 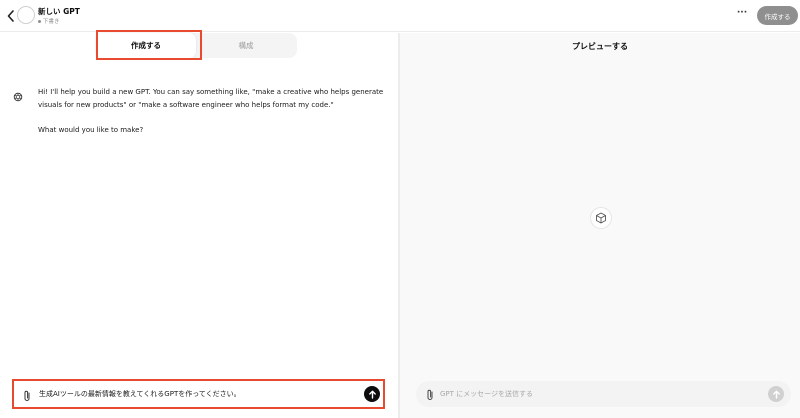 I want to click on builder-tabs: 作成する 構成, so click(x=196, y=45).